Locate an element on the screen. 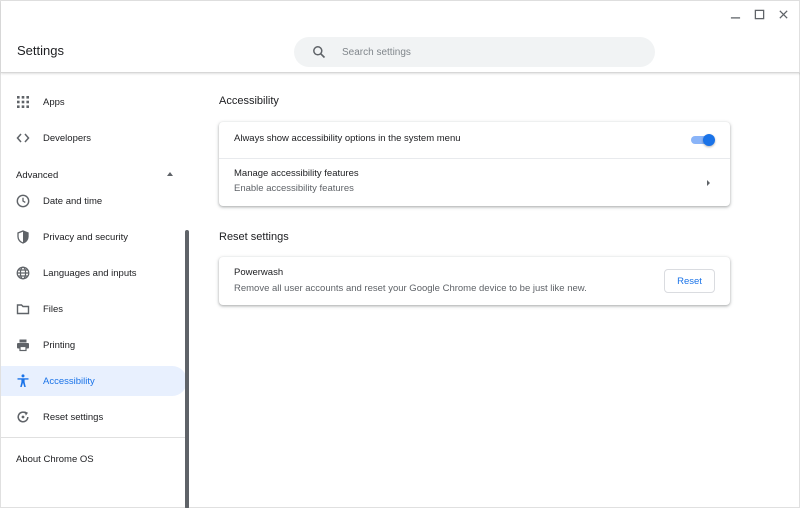  sidebar-item-label: Accessibility is located at coordinates (69, 381).